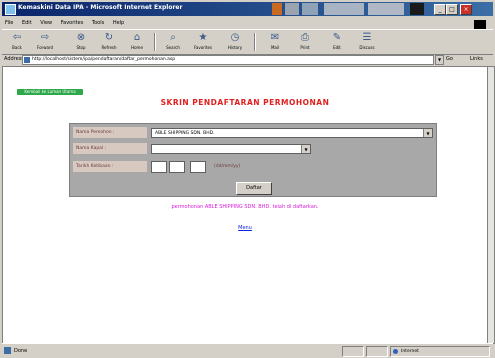  Describe the element at coordinates (466, 9) in the screenshot. I see `close-button: ×` at that location.